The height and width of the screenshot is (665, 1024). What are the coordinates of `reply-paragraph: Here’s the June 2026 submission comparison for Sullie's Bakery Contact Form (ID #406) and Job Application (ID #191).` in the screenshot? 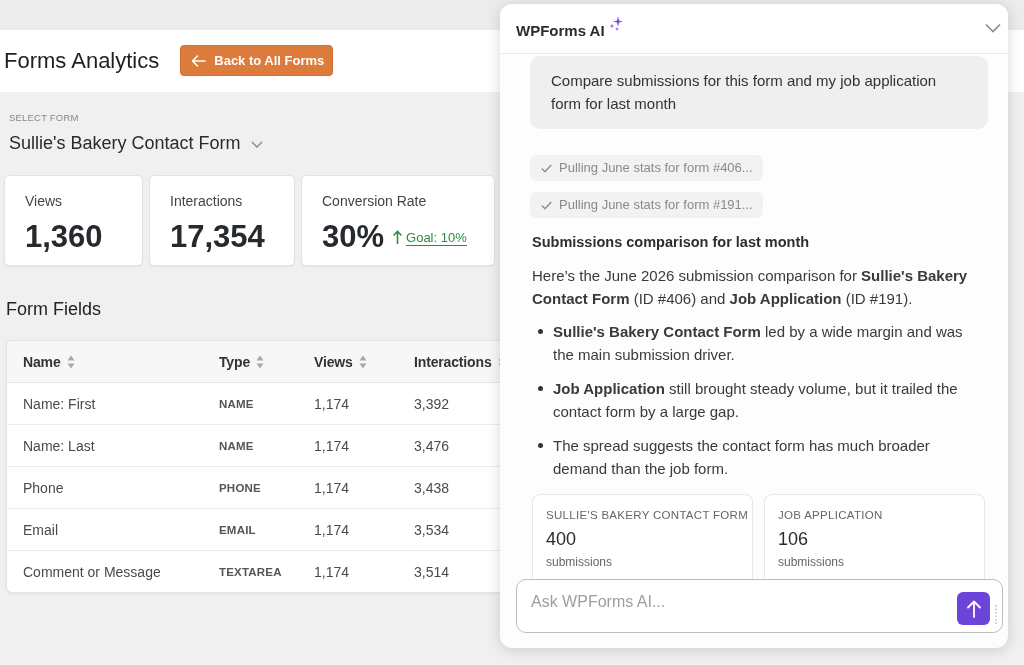 It's located at (750, 287).